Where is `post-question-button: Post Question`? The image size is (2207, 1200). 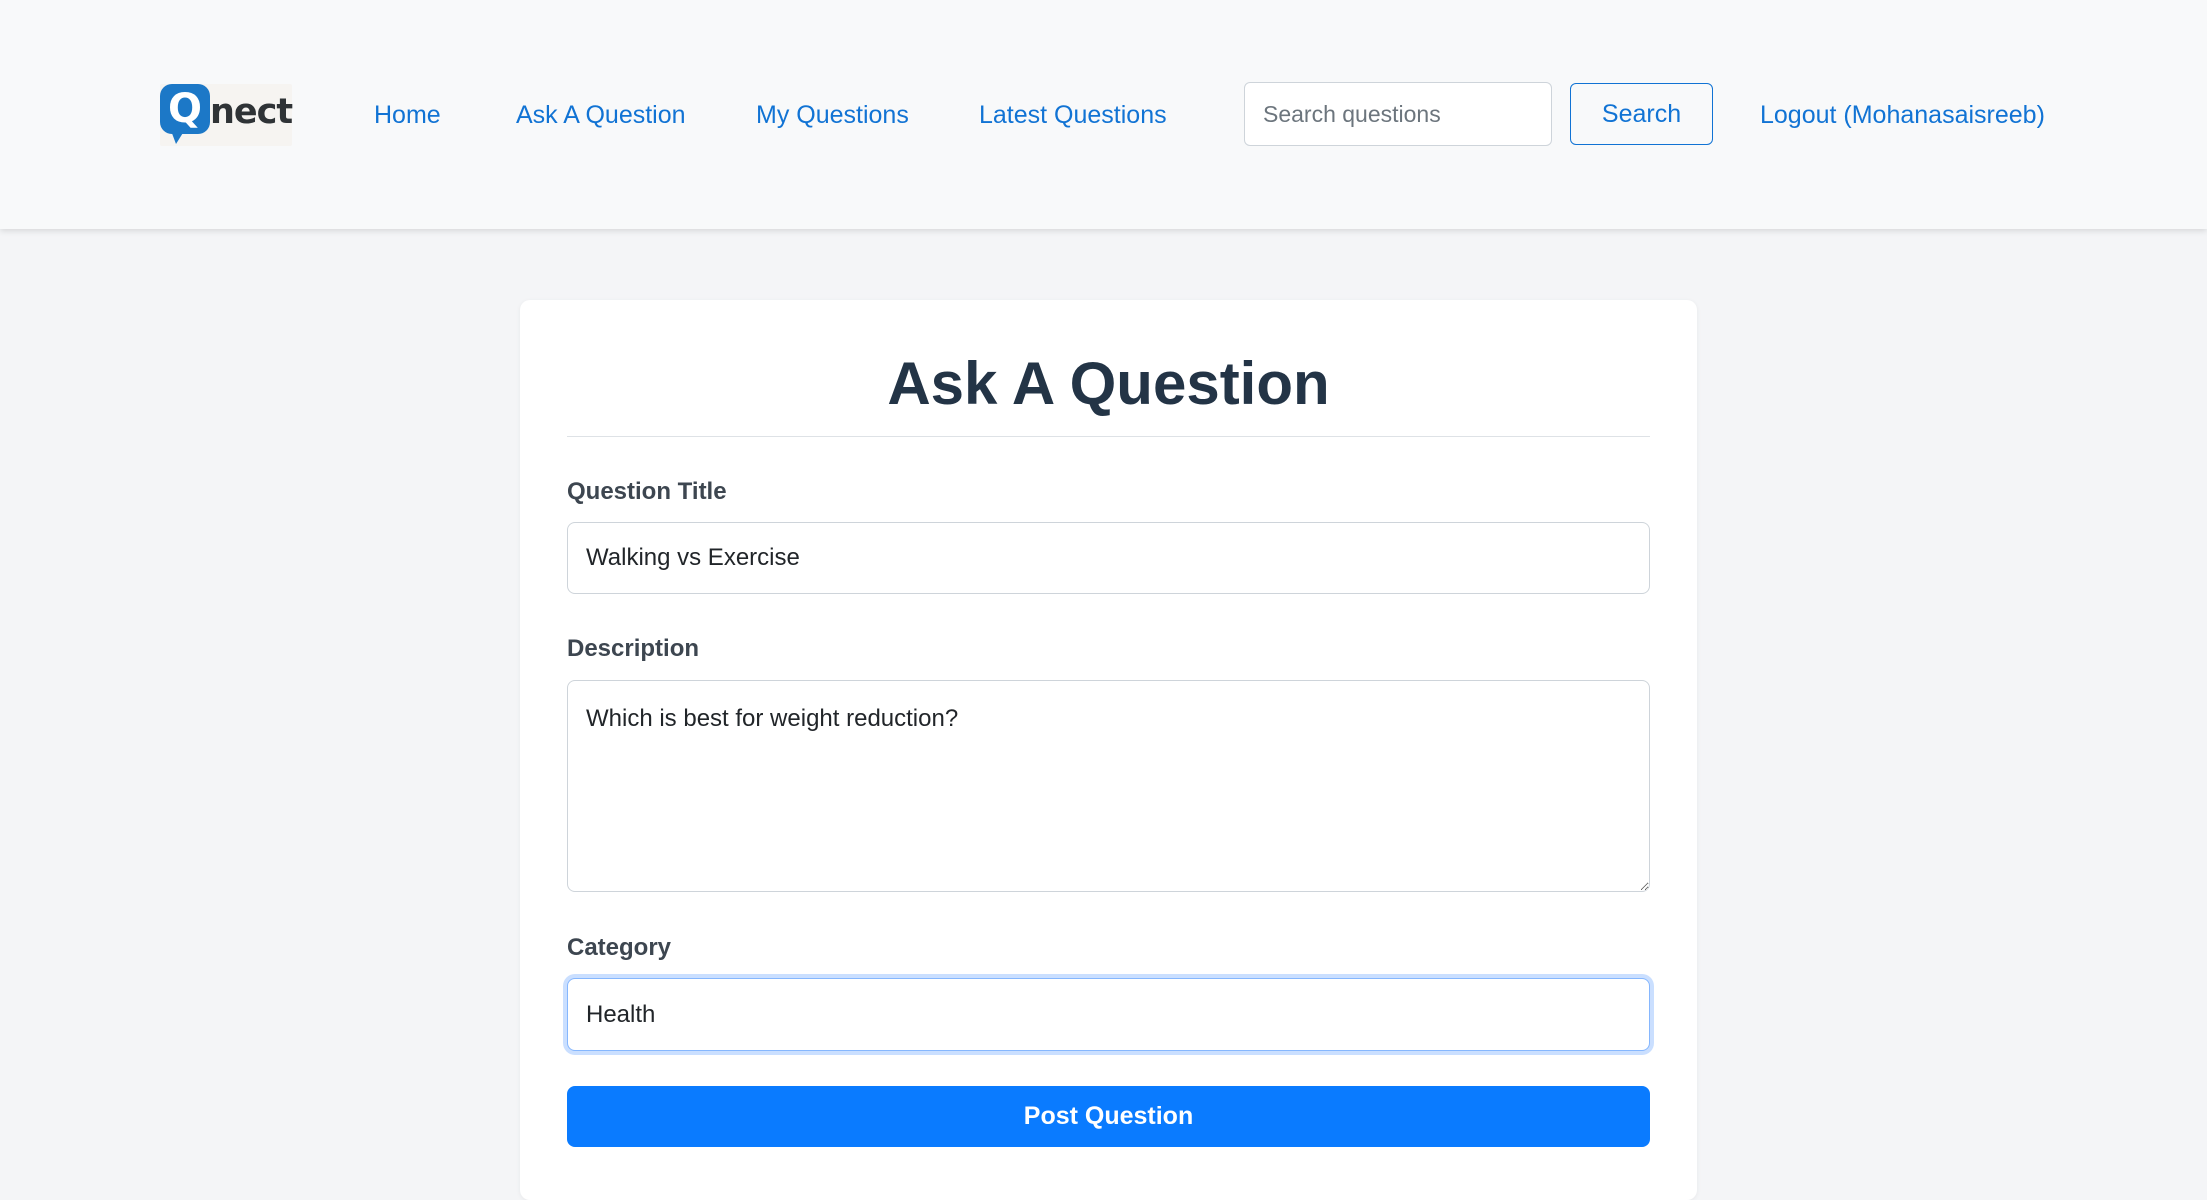
post-question-button: Post Question is located at coordinates (1108, 1116).